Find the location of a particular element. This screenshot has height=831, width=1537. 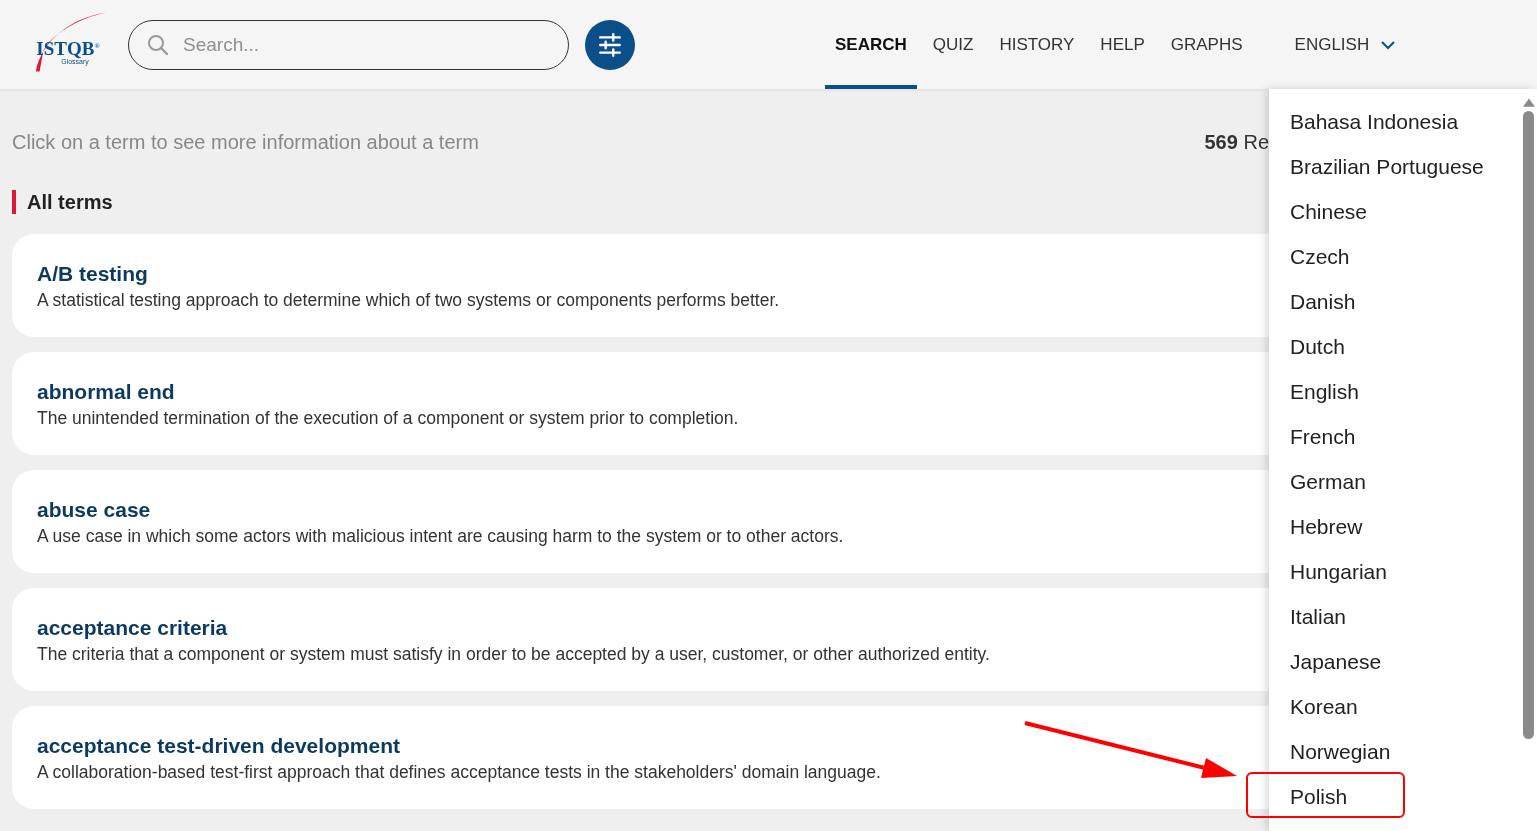

language-option: French is located at coordinates (1394, 436).